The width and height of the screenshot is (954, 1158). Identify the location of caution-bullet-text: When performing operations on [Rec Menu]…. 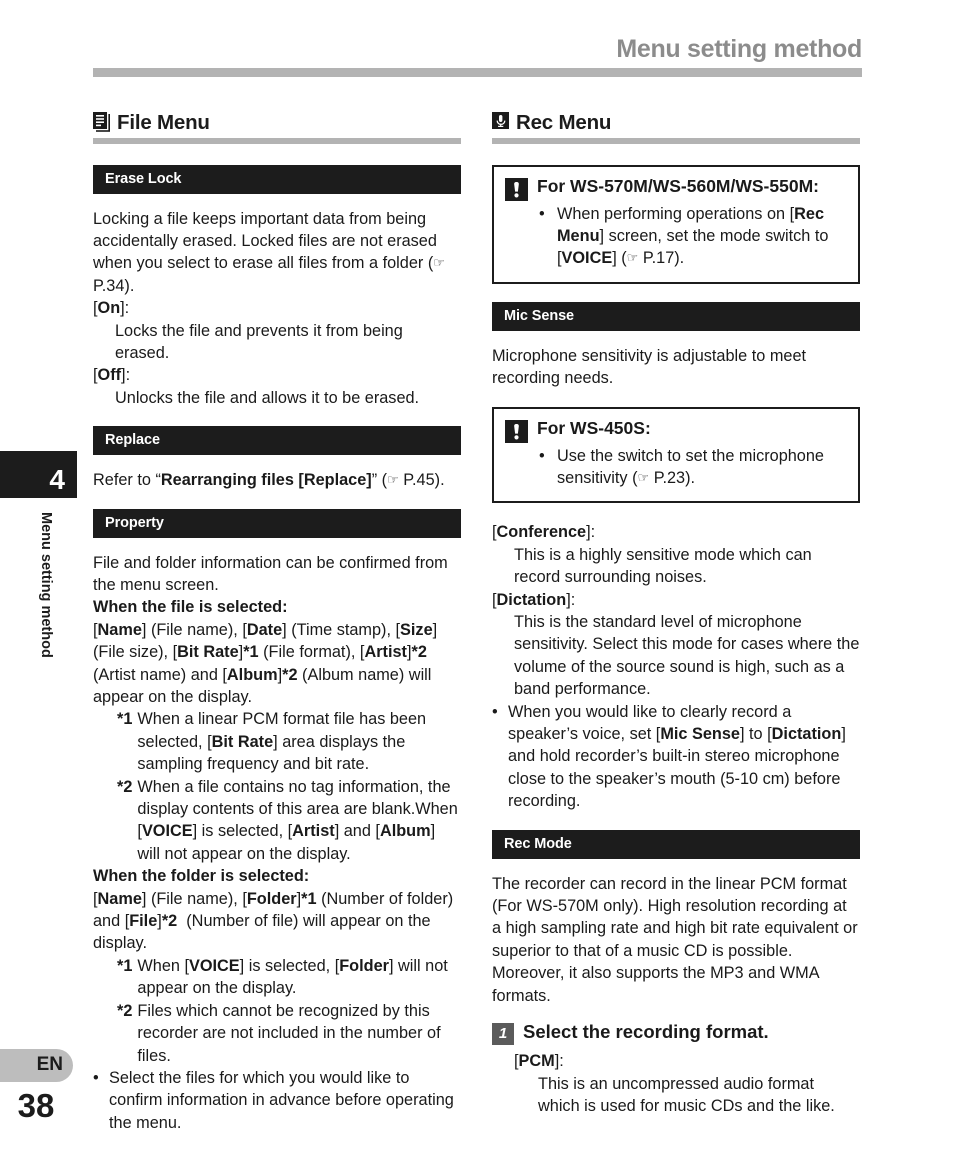
(693, 236).